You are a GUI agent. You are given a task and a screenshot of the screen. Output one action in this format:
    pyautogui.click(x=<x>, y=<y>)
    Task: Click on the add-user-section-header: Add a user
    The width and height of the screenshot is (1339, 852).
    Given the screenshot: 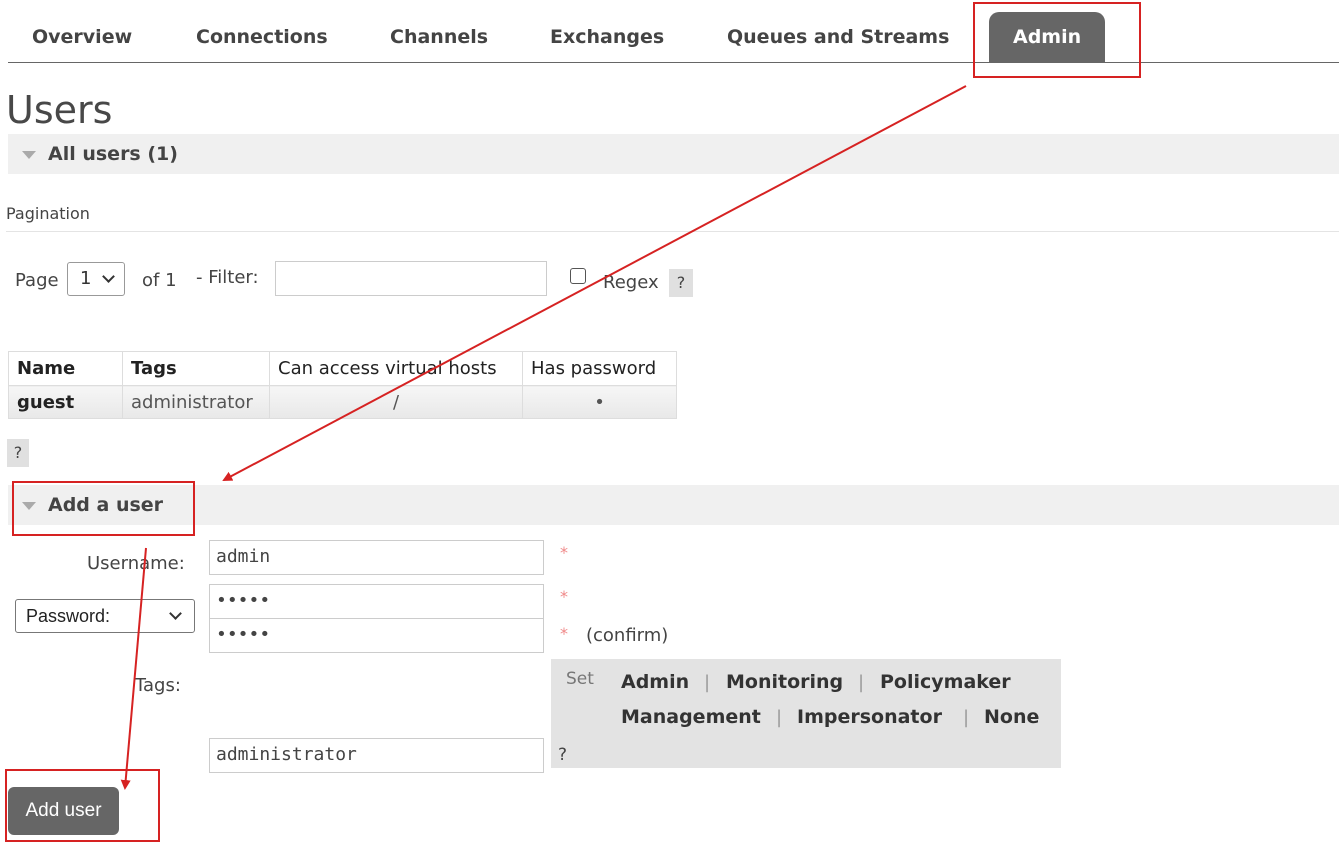 What is the action you would take?
    pyautogui.click(x=673, y=505)
    